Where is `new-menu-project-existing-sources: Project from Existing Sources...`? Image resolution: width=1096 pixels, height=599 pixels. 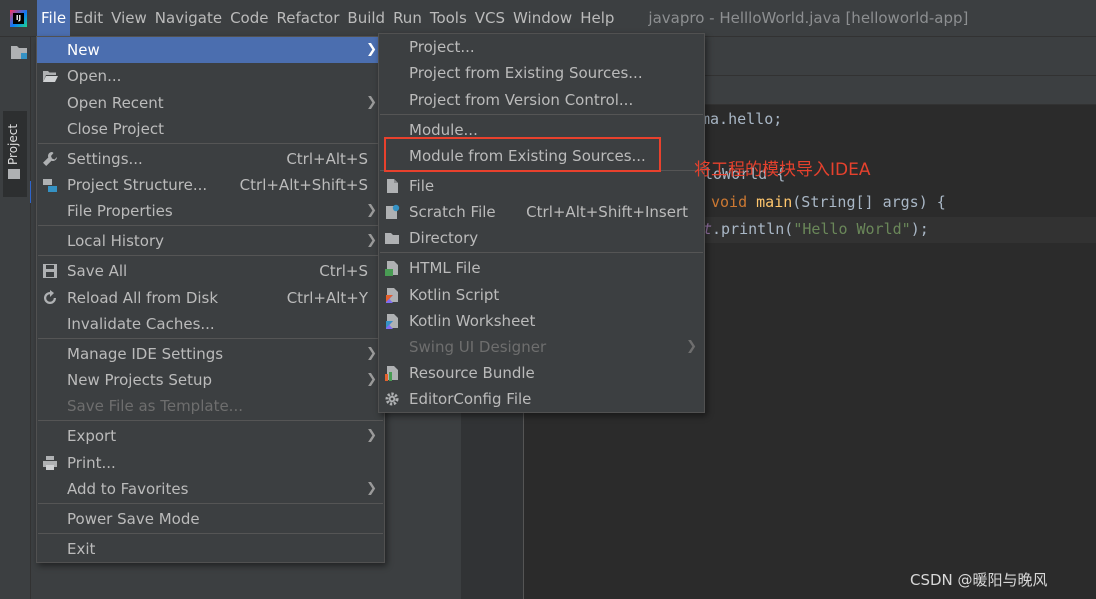 new-menu-project-existing-sources: Project from Existing Sources... is located at coordinates (541, 73).